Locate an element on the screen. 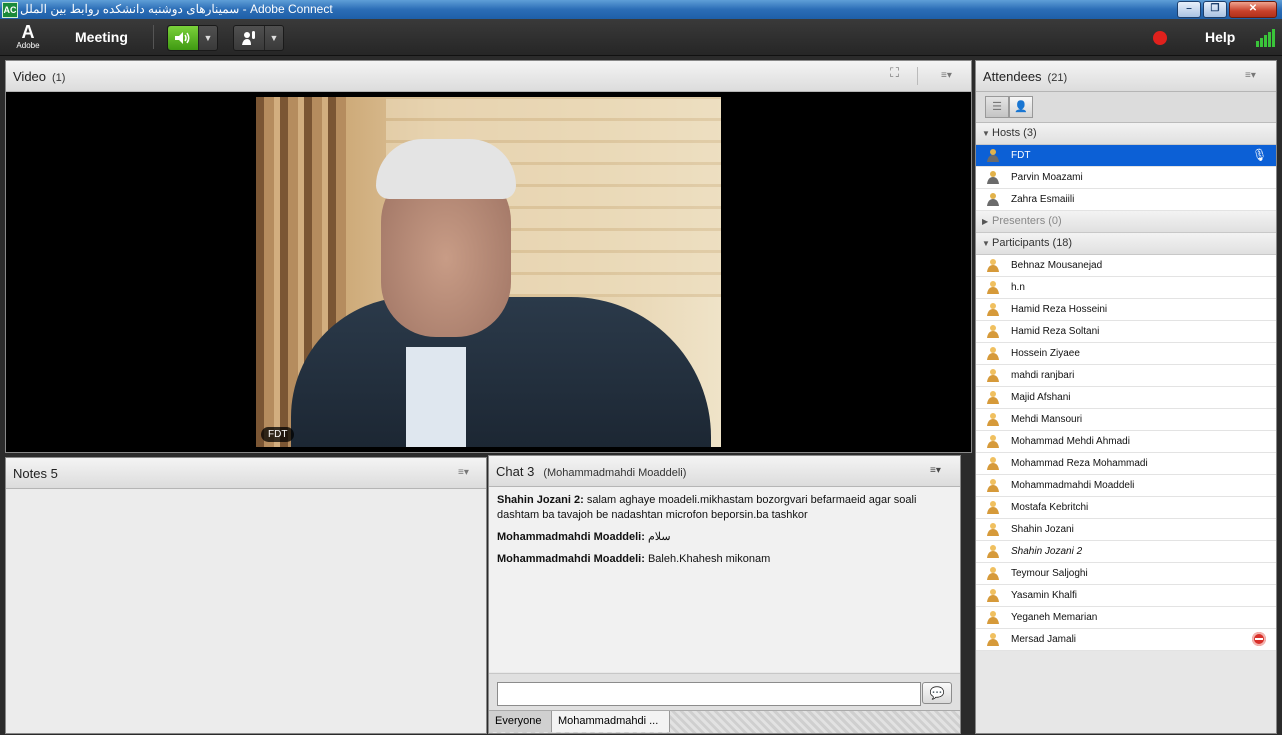  video-title-text: Video is located at coordinates (30, 76).